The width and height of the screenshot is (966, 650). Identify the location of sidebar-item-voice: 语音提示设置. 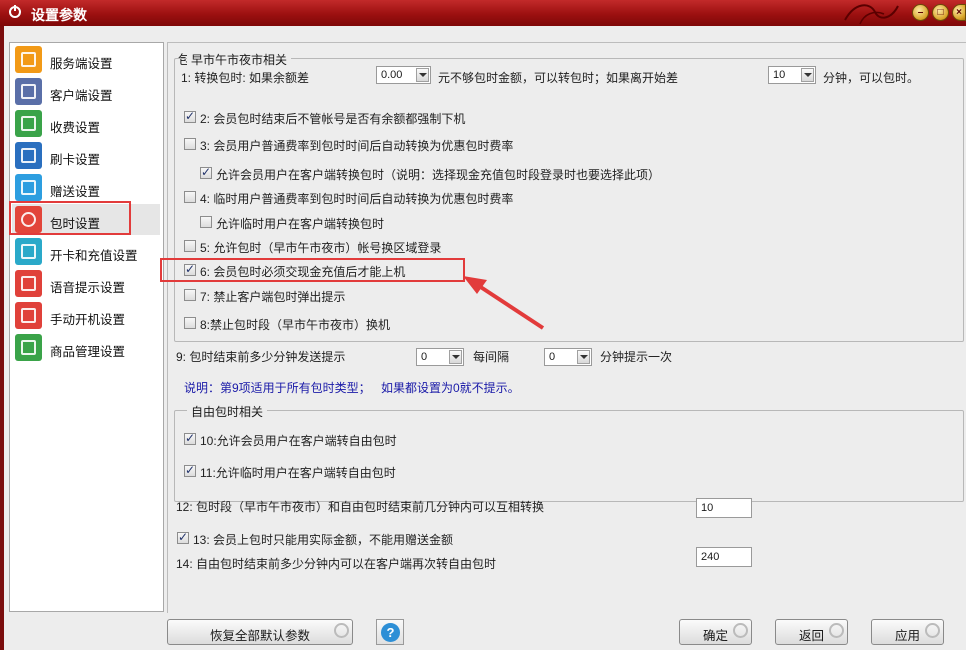
(86, 283).